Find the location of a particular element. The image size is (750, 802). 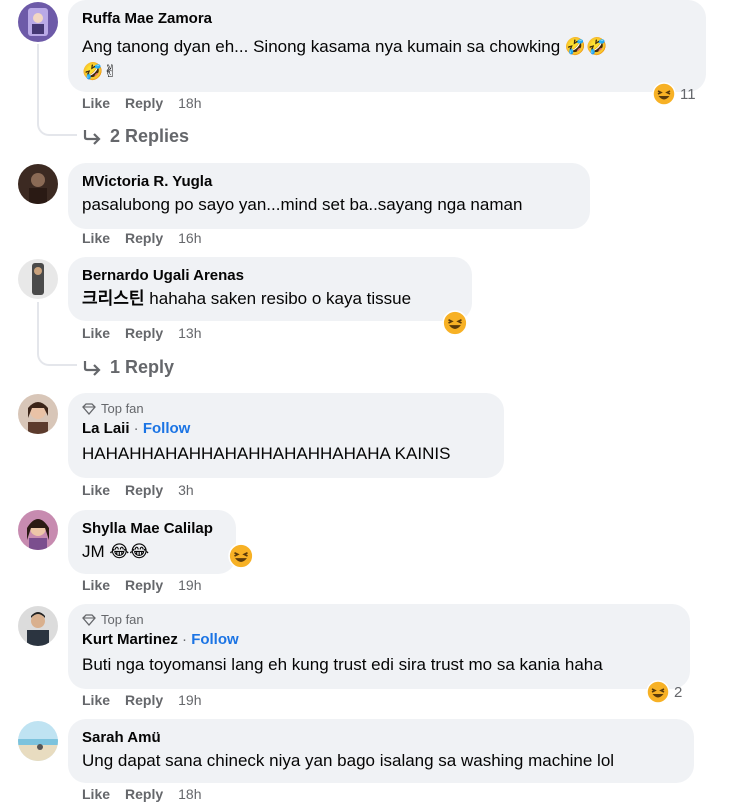

mention-tag: 크리스틴 is located at coordinates (113, 298).